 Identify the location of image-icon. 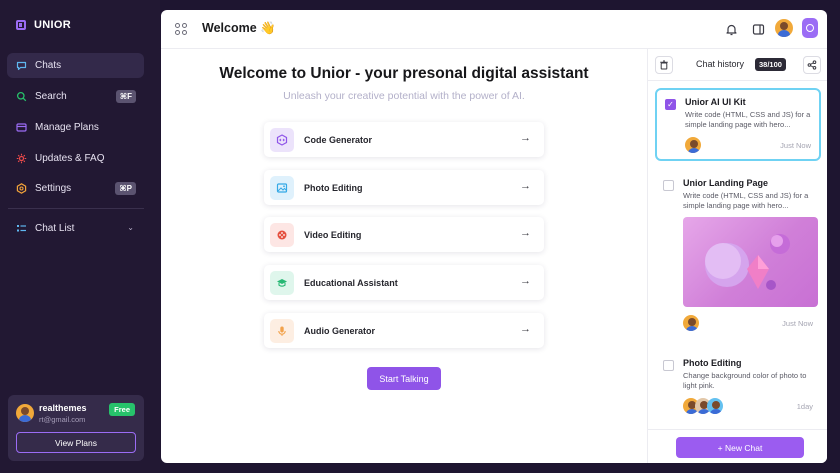
(282, 187).